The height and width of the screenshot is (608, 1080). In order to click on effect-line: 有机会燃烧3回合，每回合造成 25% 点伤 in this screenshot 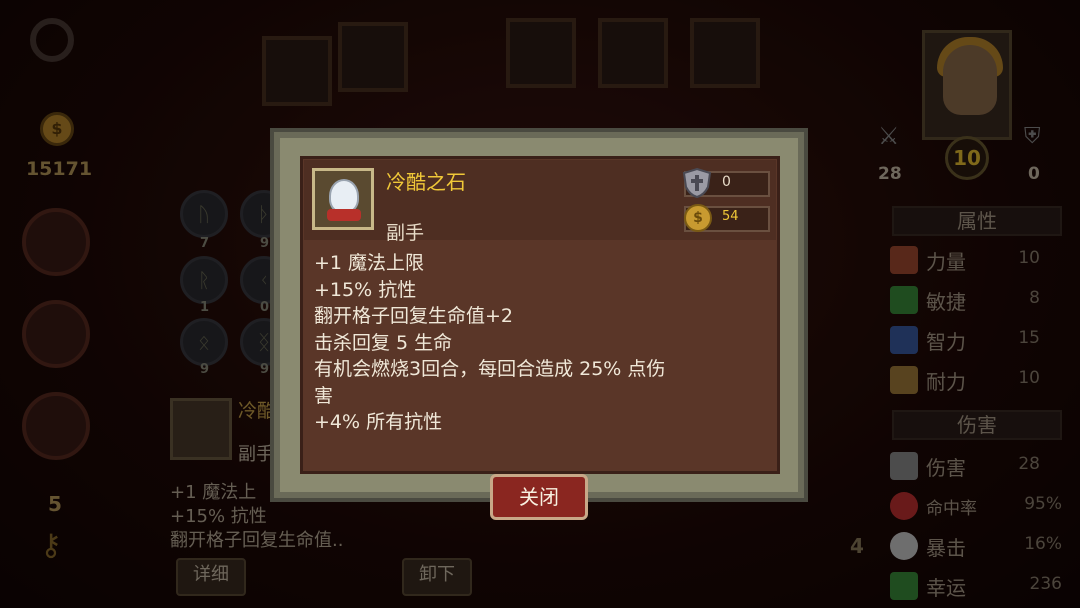, I will do `click(490, 369)`.